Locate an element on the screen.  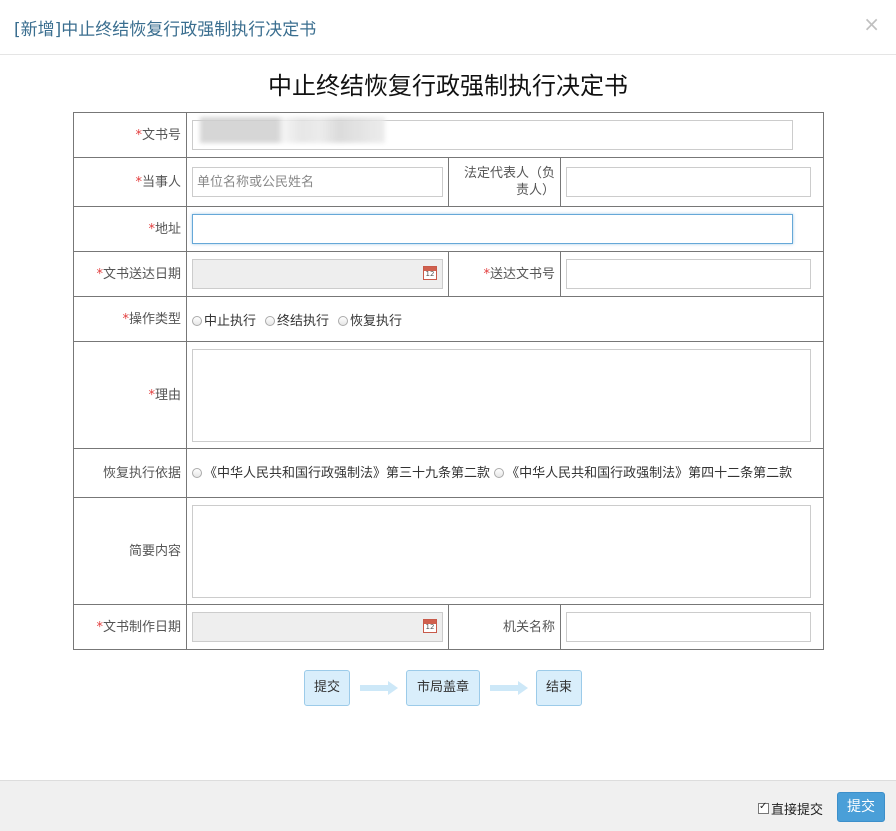
workflow-steps: 提交 市局盖章 结束 is located at coordinates (448, 689).